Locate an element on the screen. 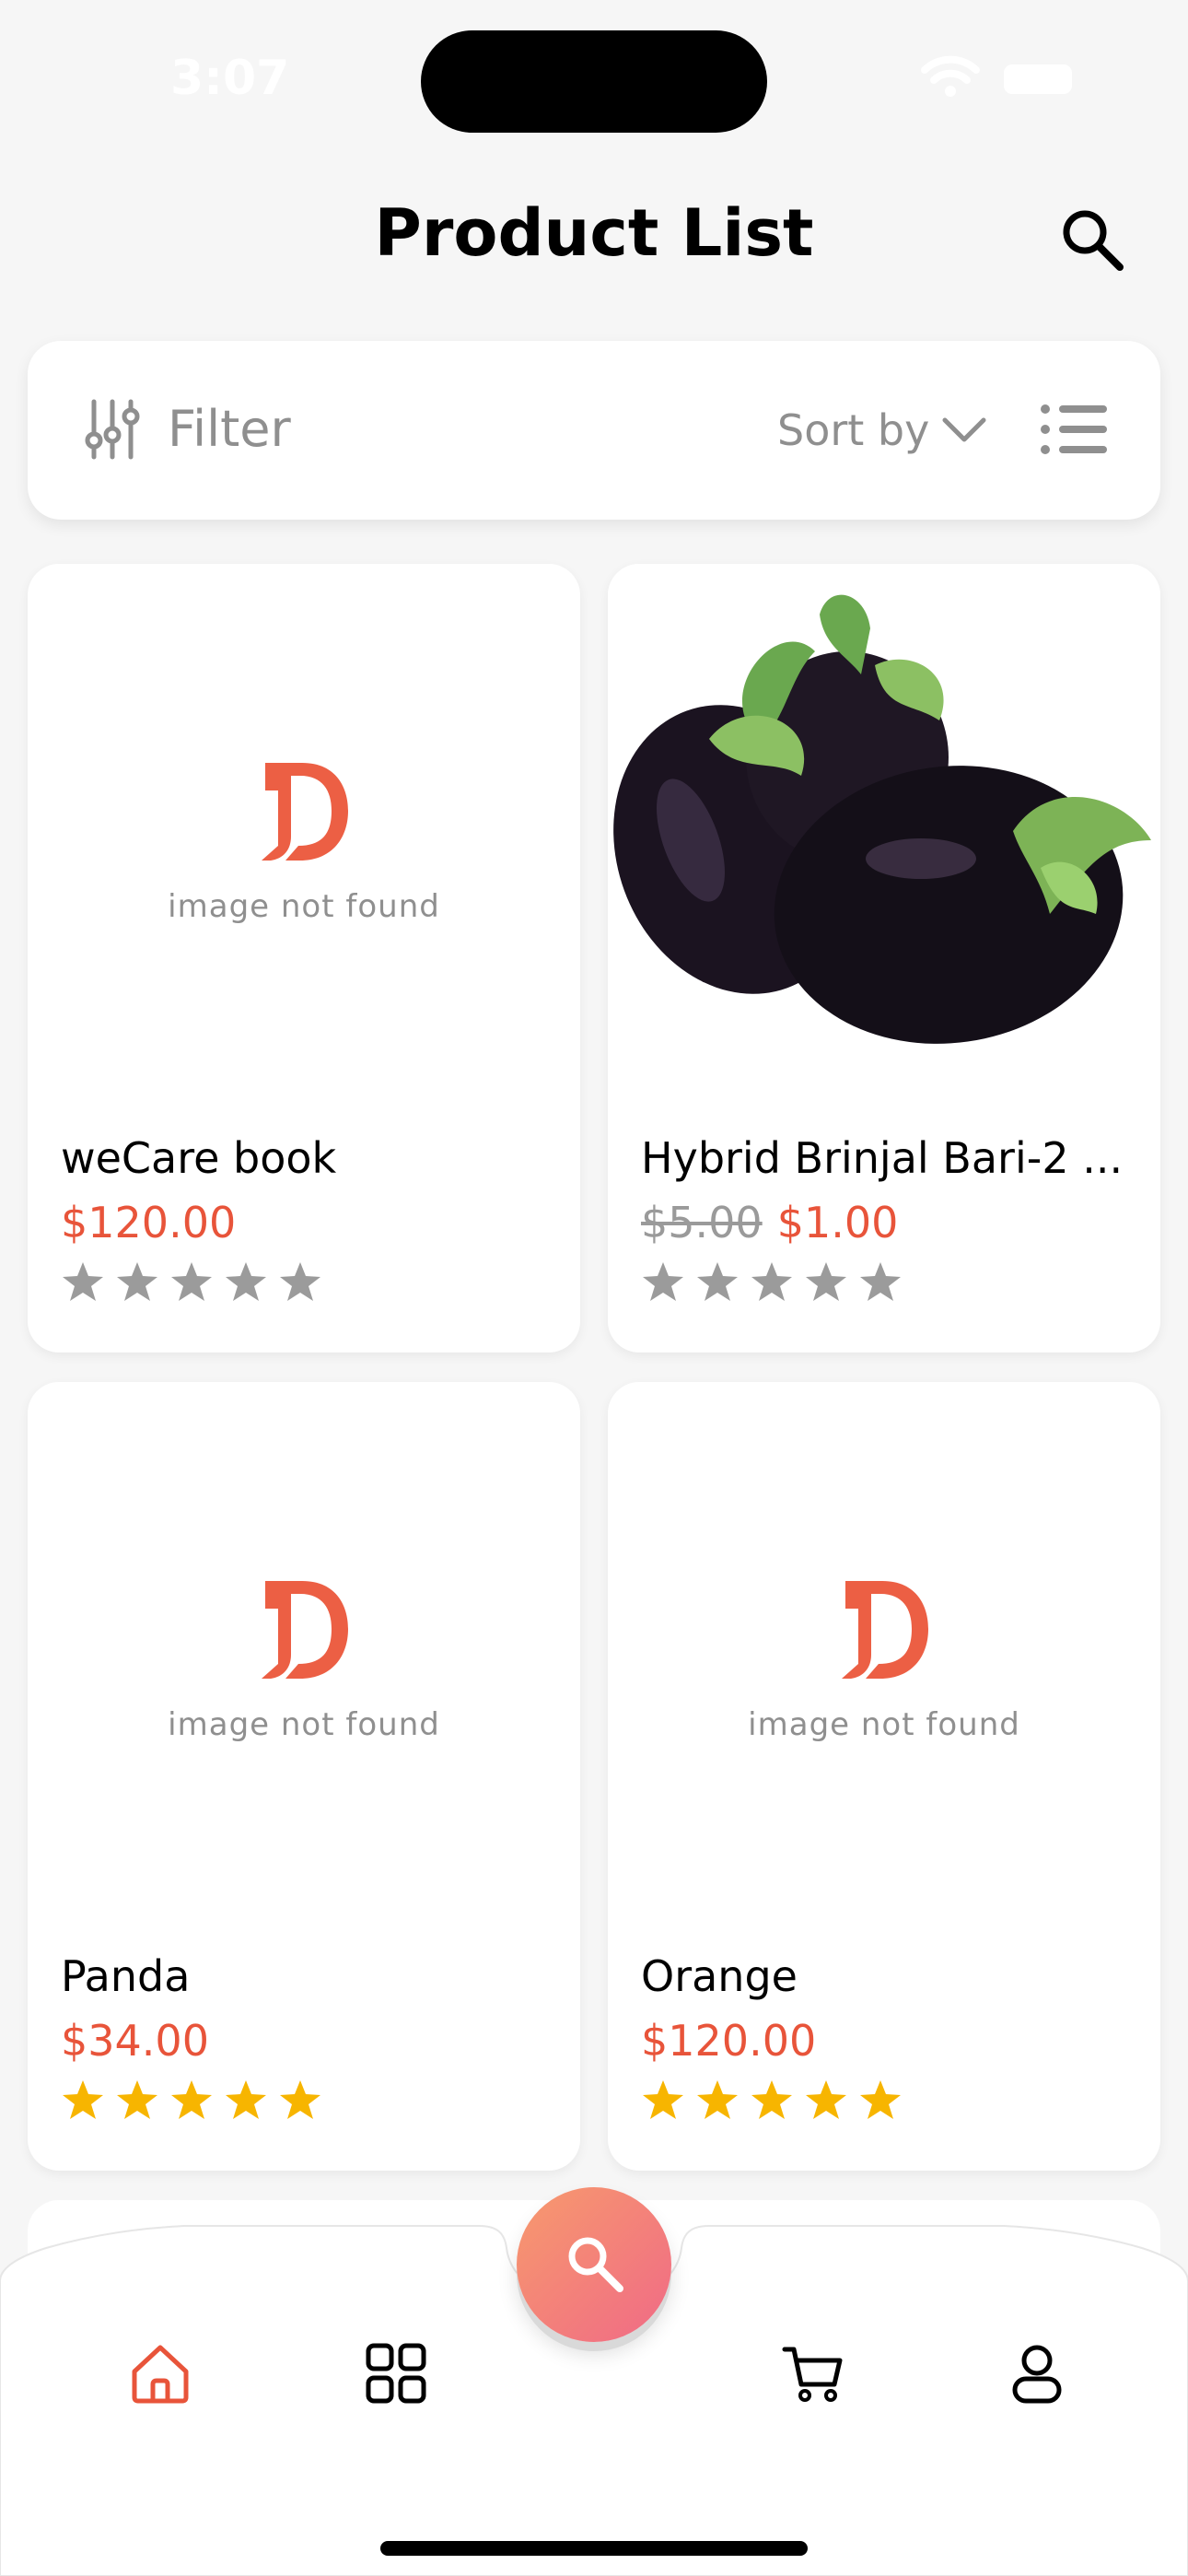 This screenshot has height=2576, width=1188. filter-button: Filter is located at coordinates (230, 429).